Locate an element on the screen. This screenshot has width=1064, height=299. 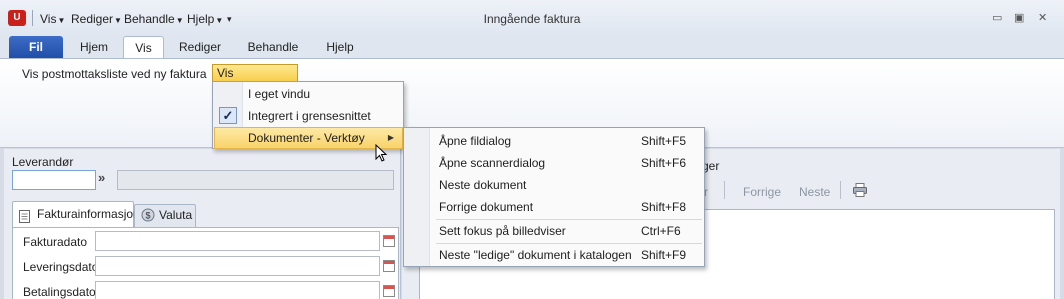
fakturadato-label: Fakturadato is located at coordinates (55, 242).